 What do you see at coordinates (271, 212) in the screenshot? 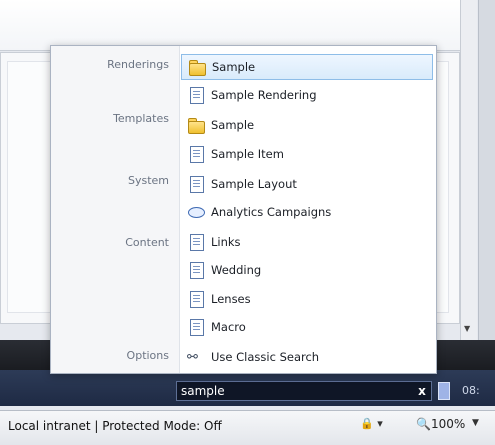
I see `result-label: Analytics Campaigns` at bounding box center [271, 212].